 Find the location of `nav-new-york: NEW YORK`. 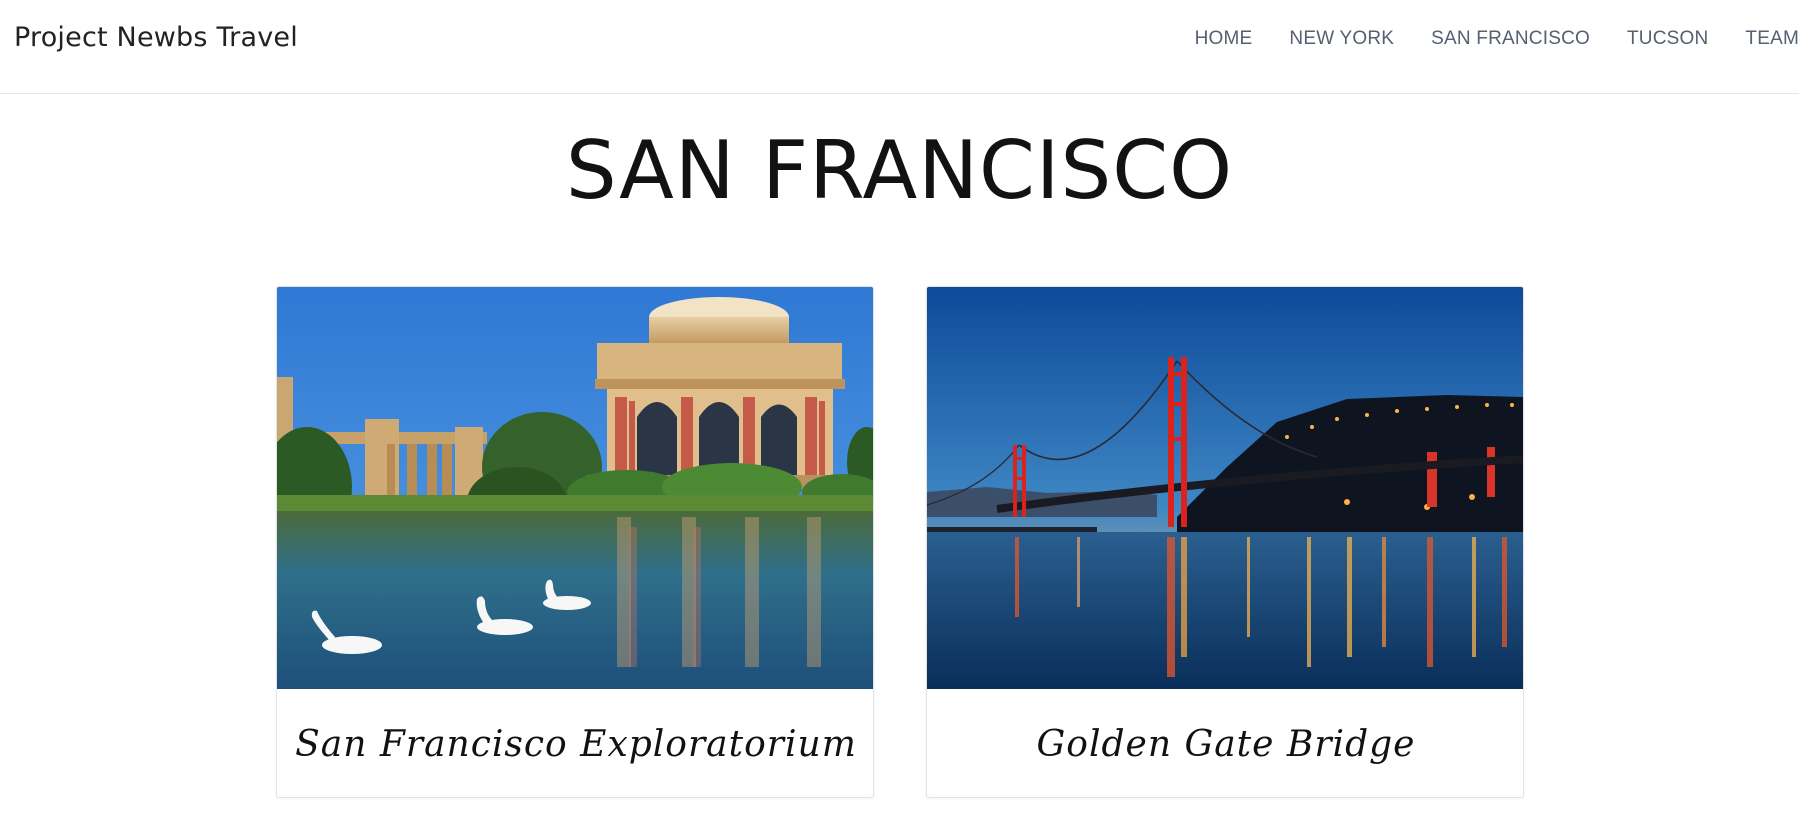

nav-new-york: NEW YORK is located at coordinates (1341, 39).